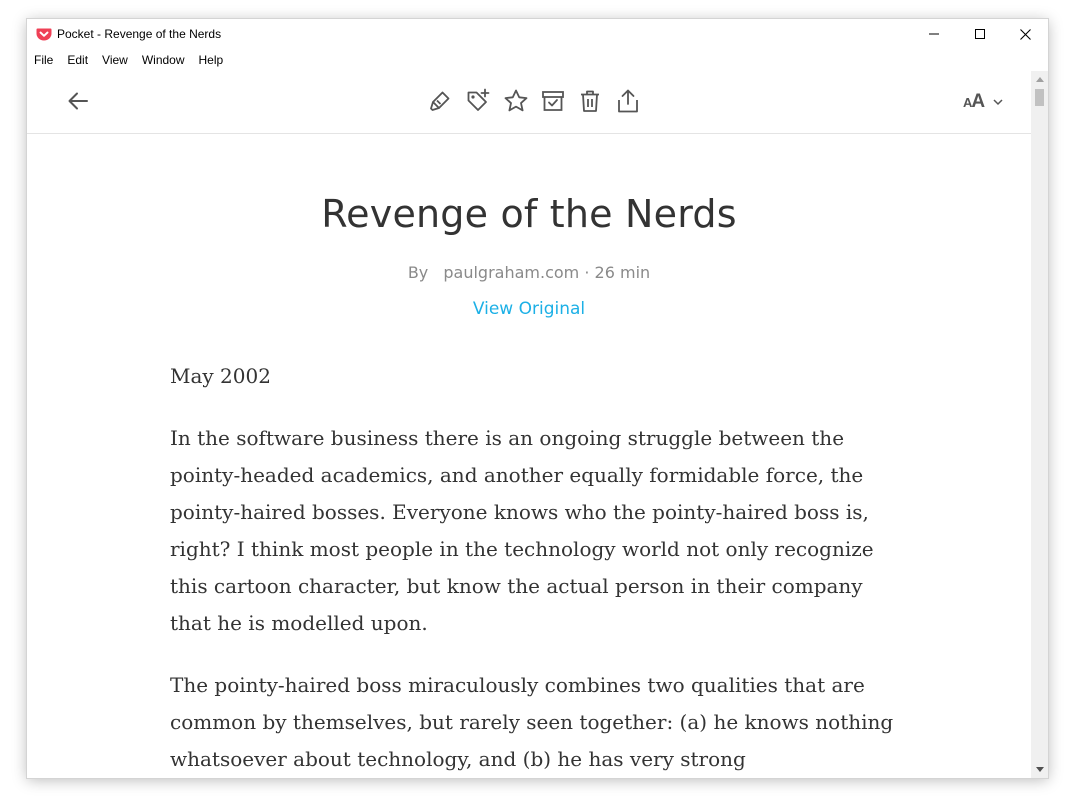 Image resolution: width=1091 pixels, height=811 pixels. Describe the element at coordinates (998, 101) in the screenshot. I see `chevron-down-icon` at that location.